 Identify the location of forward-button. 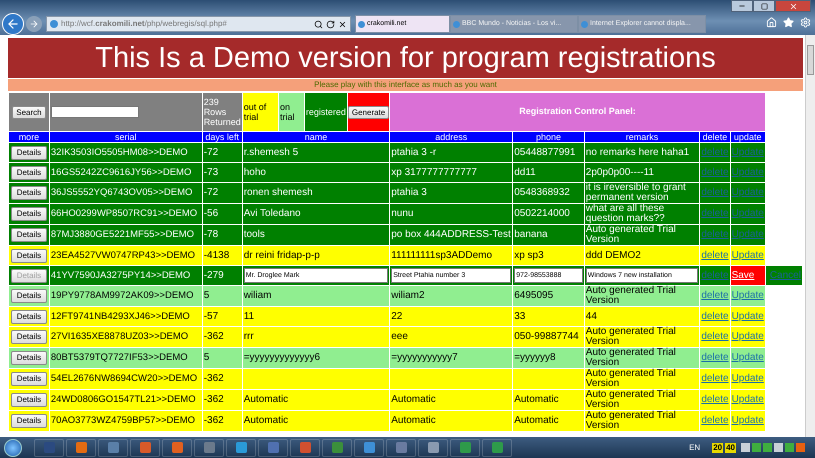
(34, 24).